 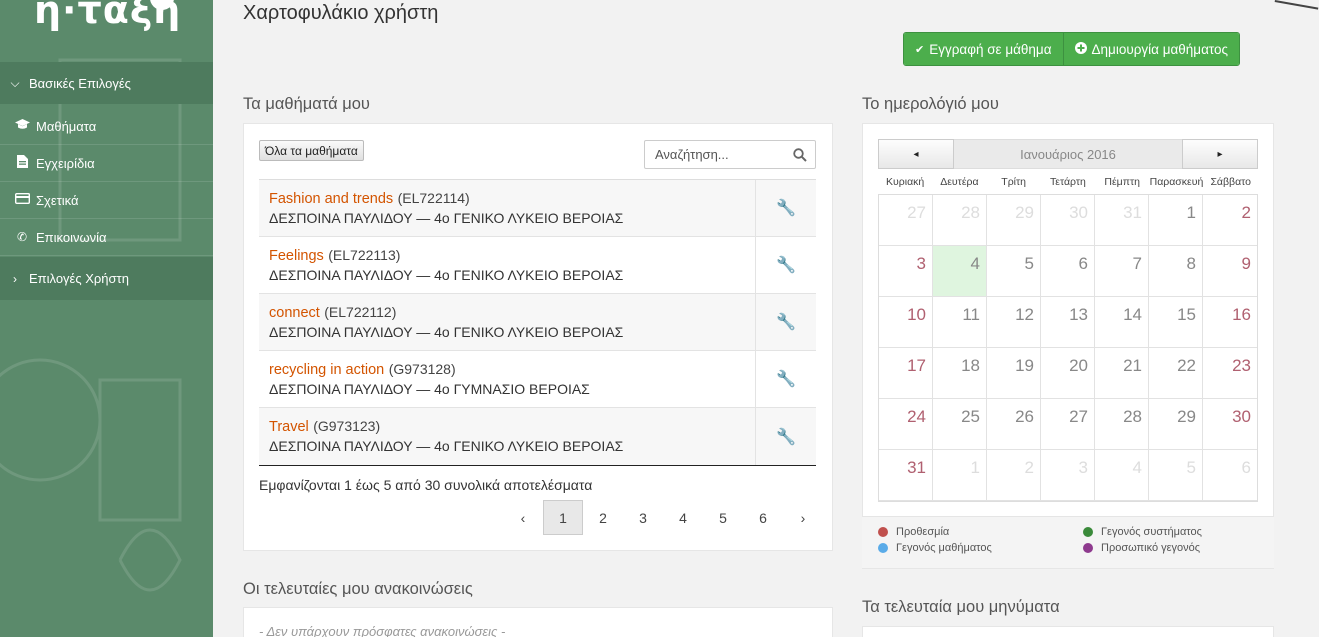 What do you see at coordinates (723, 517) in the screenshot?
I see `pagination-page-5: 5` at bounding box center [723, 517].